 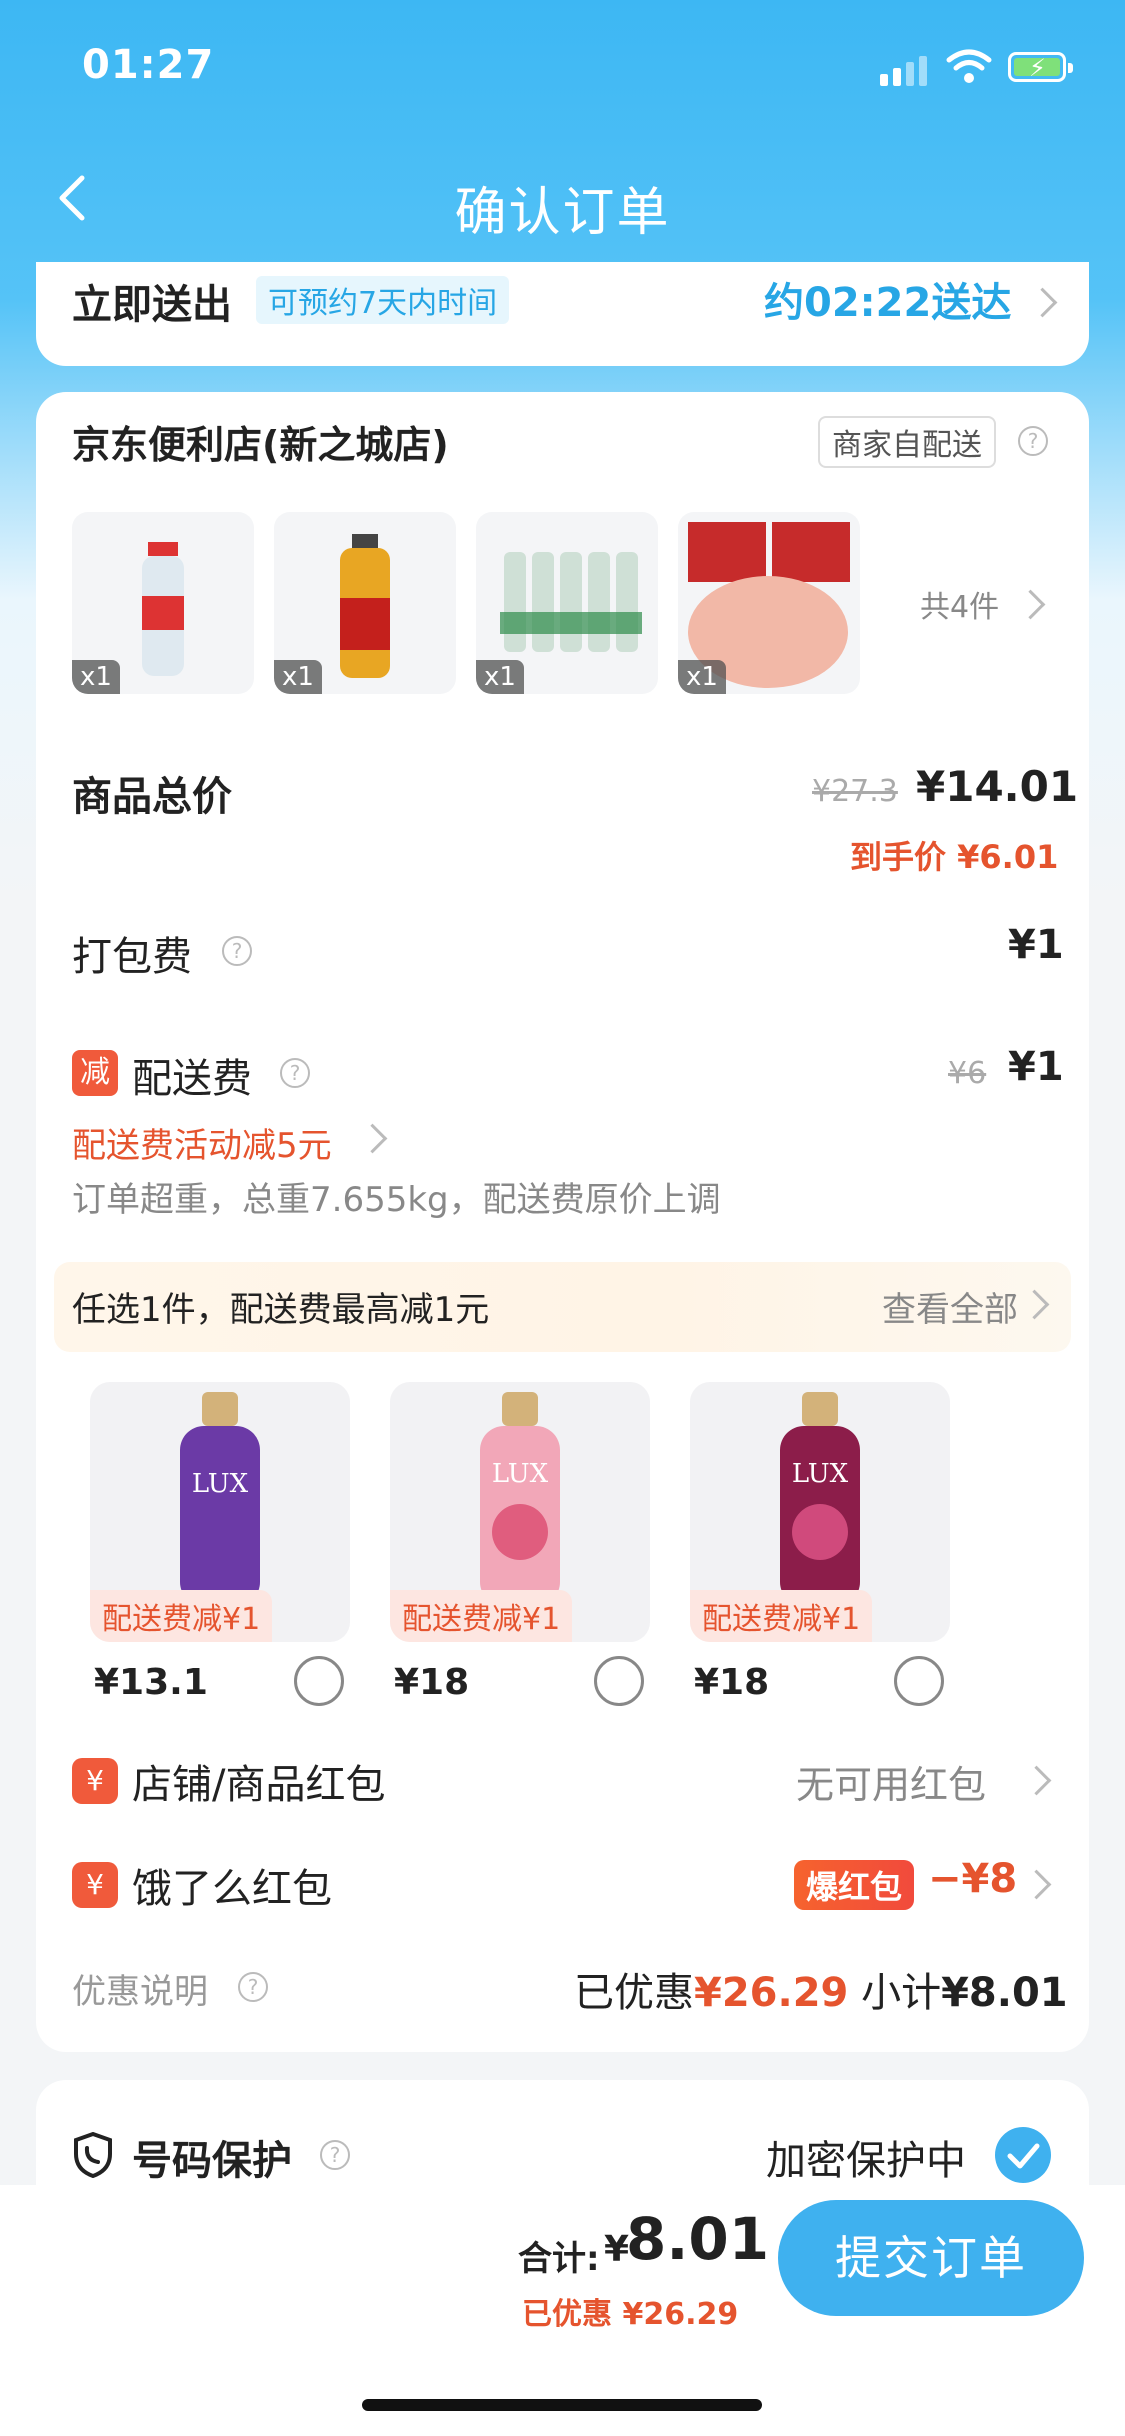 What do you see at coordinates (866, 2161) in the screenshot?
I see `privacy-status: 加密保护中` at bounding box center [866, 2161].